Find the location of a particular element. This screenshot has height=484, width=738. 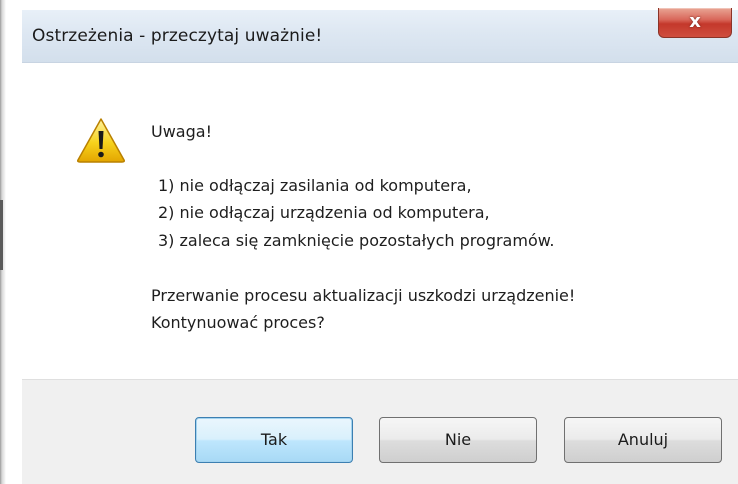

message-heading: Uwaga! is located at coordinates (181, 131).